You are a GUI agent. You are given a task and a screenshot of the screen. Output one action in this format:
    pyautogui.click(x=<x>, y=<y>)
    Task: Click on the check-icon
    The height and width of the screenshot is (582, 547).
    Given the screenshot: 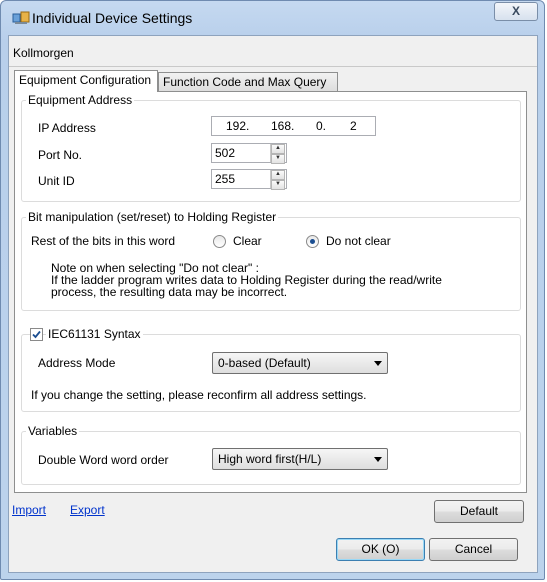 What is the action you would take?
    pyautogui.click(x=36, y=334)
    